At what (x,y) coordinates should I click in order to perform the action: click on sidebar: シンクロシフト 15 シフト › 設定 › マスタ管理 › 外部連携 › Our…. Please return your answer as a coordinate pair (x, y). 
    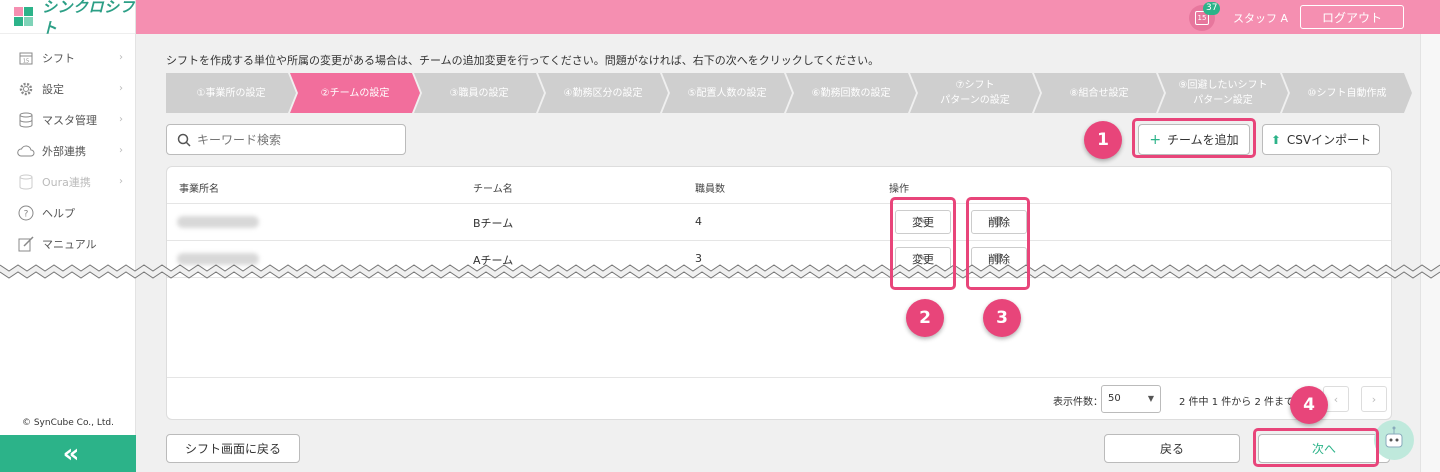
    Looking at the image, I should click on (68, 236).